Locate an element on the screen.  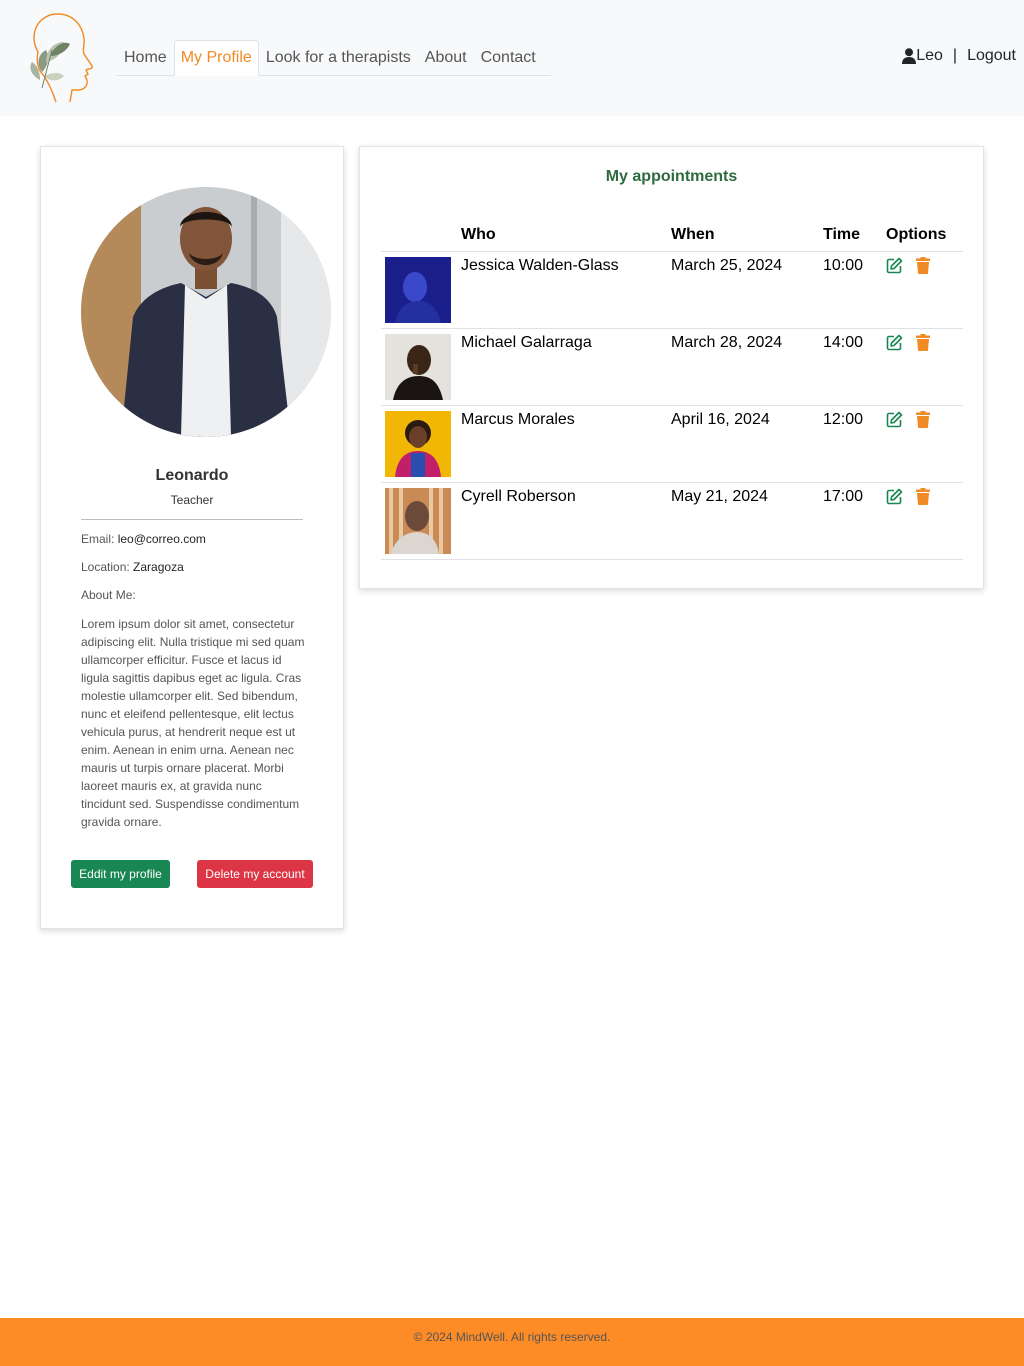
email-label: Email: is located at coordinates (98, 539).